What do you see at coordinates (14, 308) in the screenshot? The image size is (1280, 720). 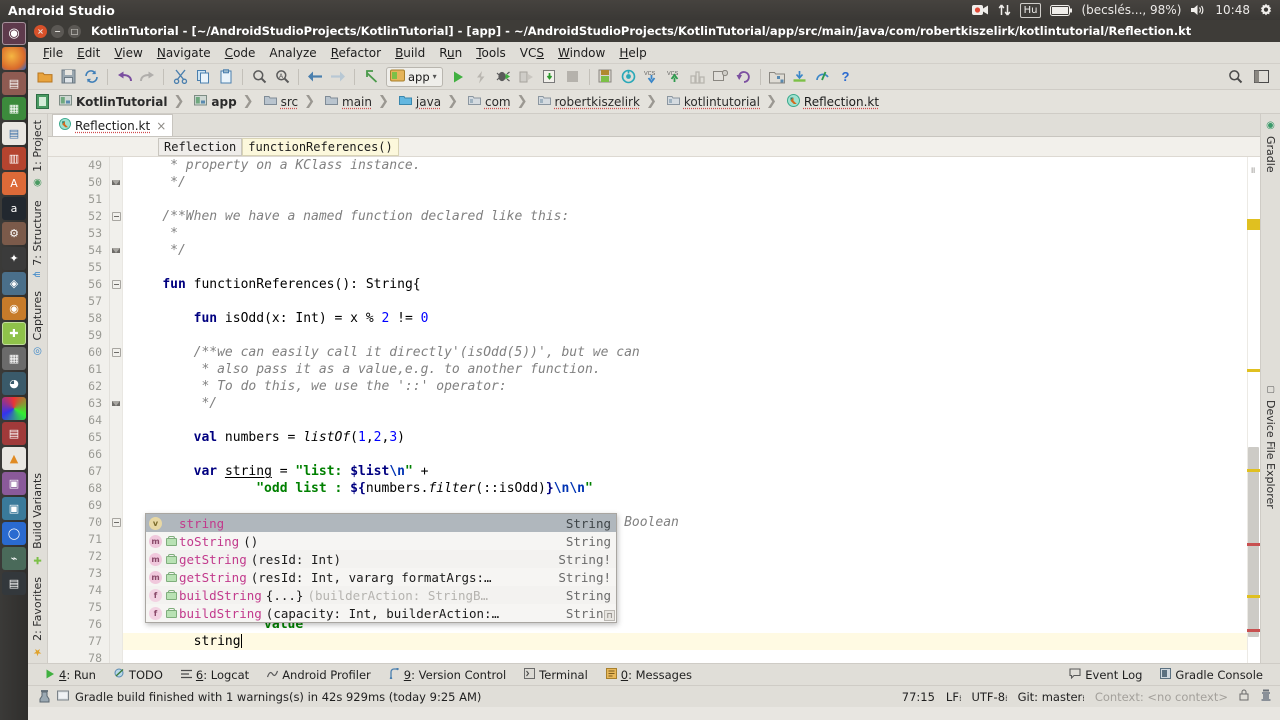 I see `launcher-item-eye: ◉` at bounding box center [14, 308].